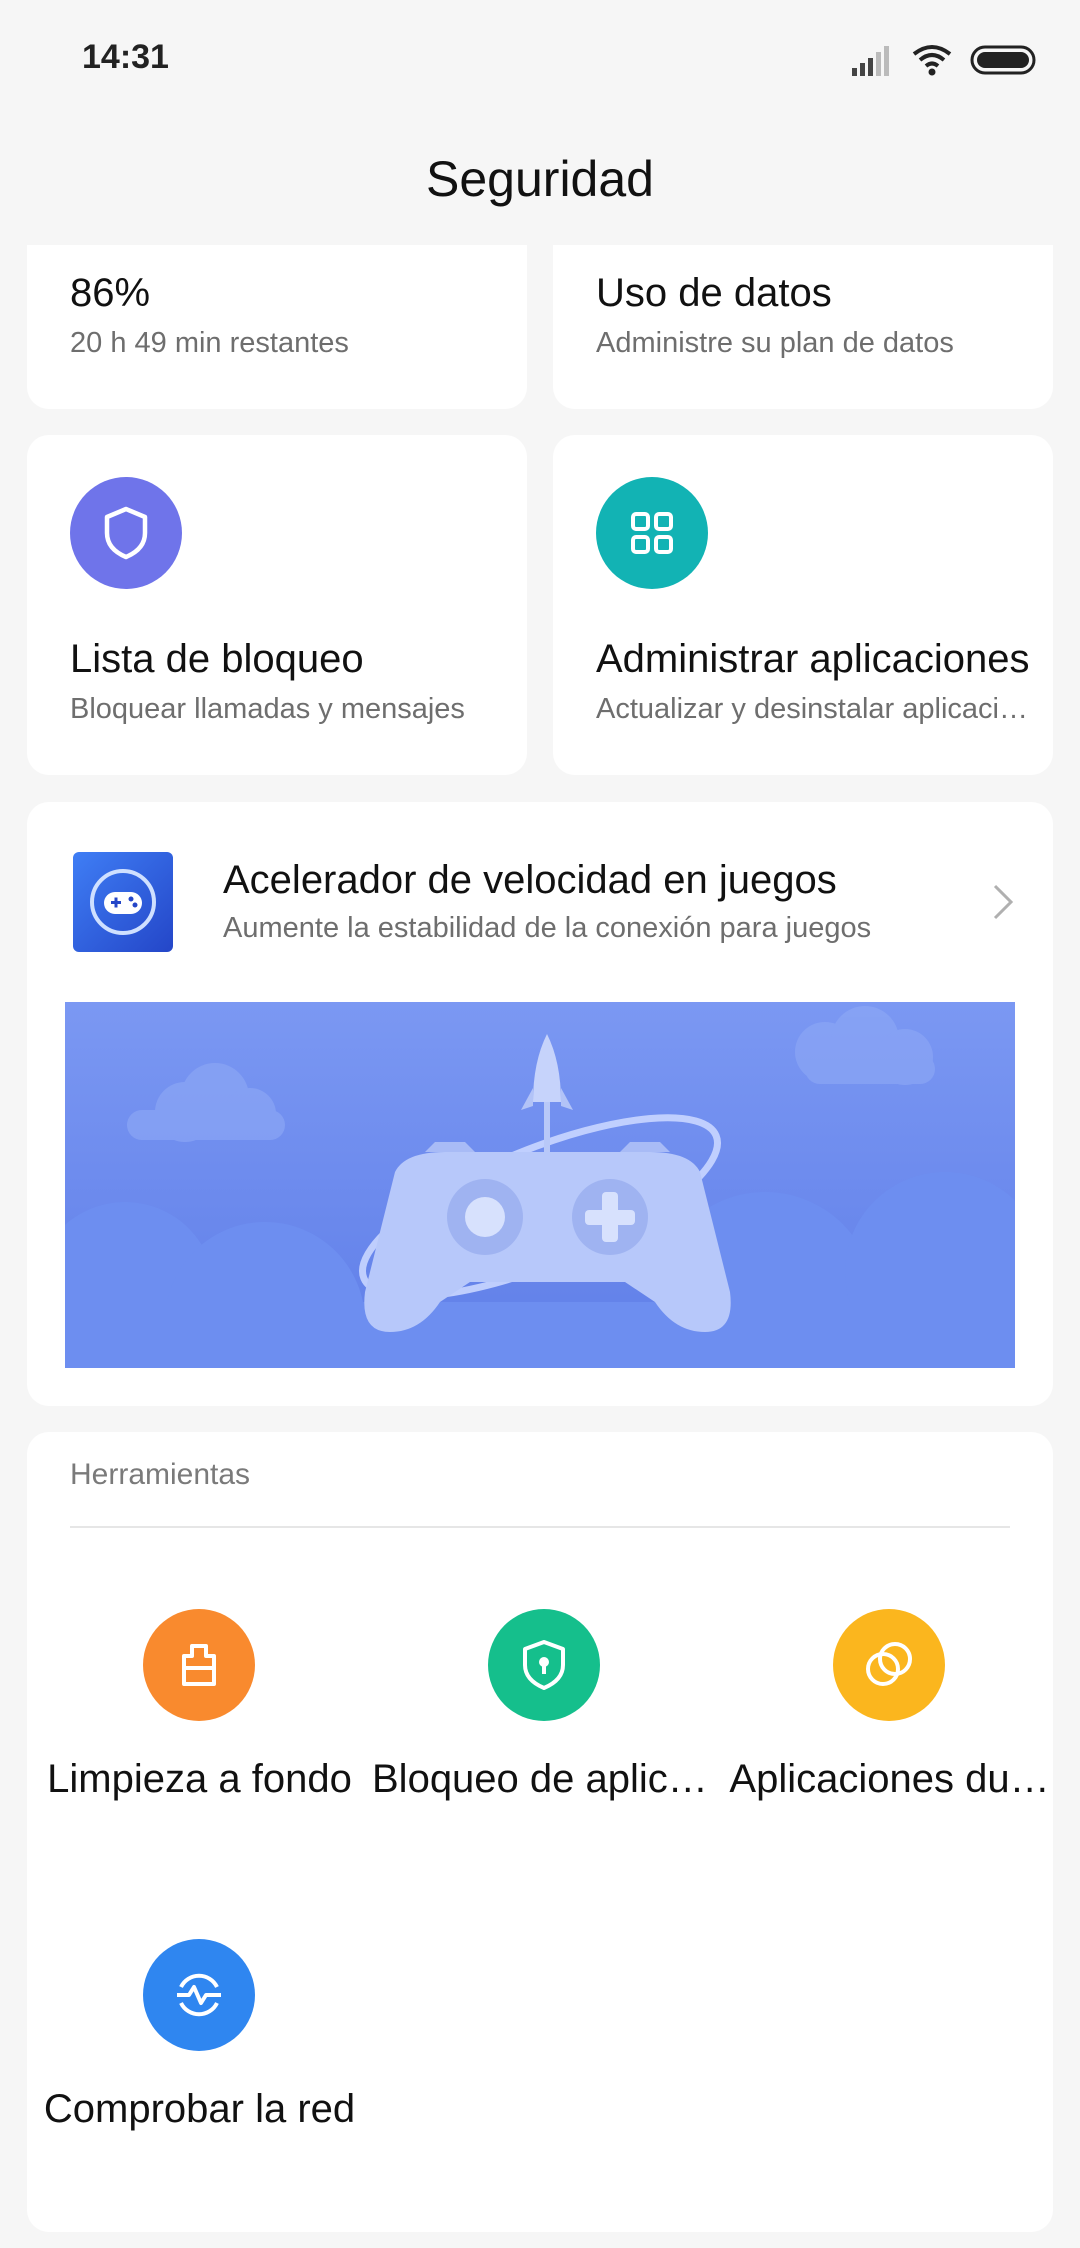  What do you see at coordinates (540, 1527) in the screenshot?
I see `tools-divider` at bounding box center [540, 1527].